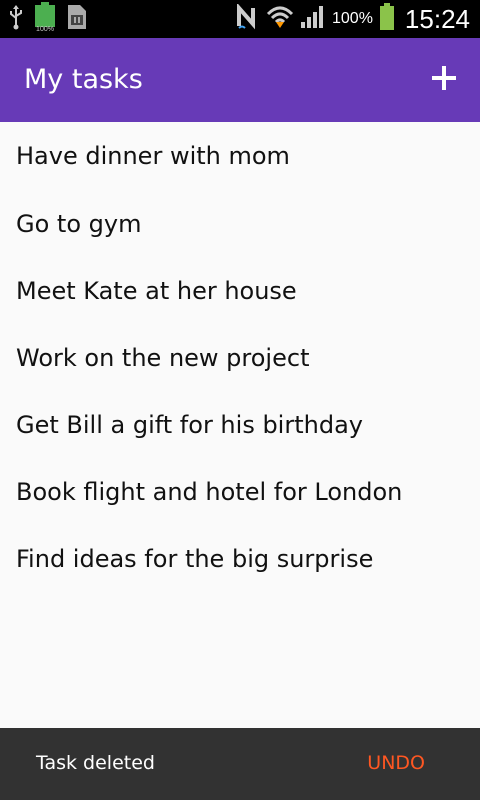 Image resolution: width=480 pixels, height=800 pixels. I want to click on task-item: Find ideas for the big surprise, so click(240, 558).